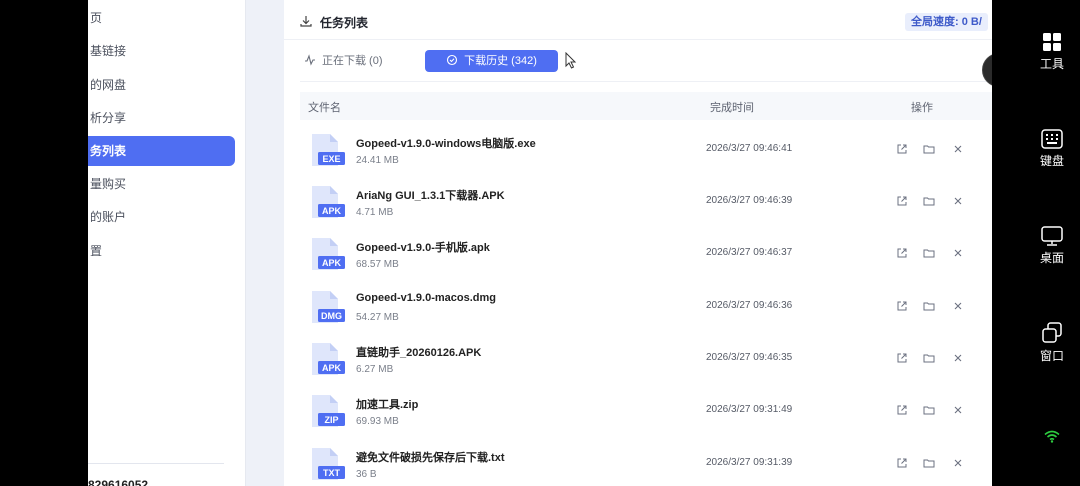  What do you see at coordinates (352, 61) in the screenshot?
I see `tab-downloading-label: 正在下载 (0)` at bounding box center [352, 61].